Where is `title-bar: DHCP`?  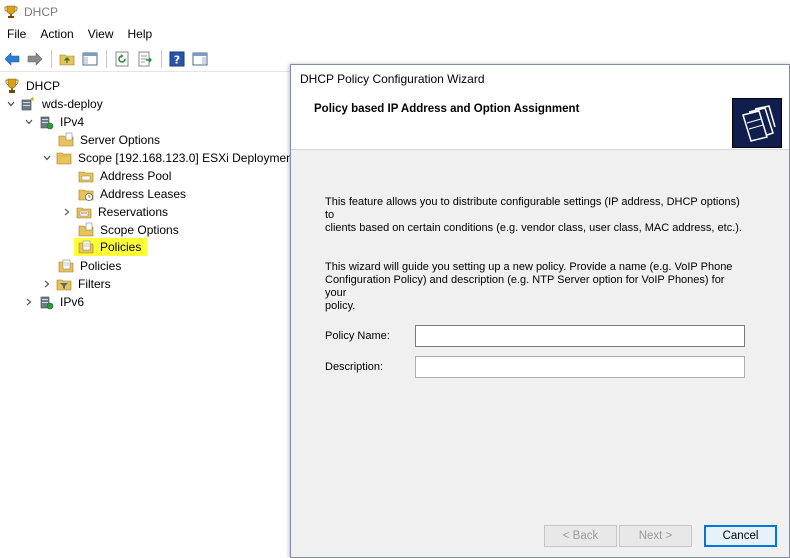
title-bar: DHCP is located at coordinates (395, 12).